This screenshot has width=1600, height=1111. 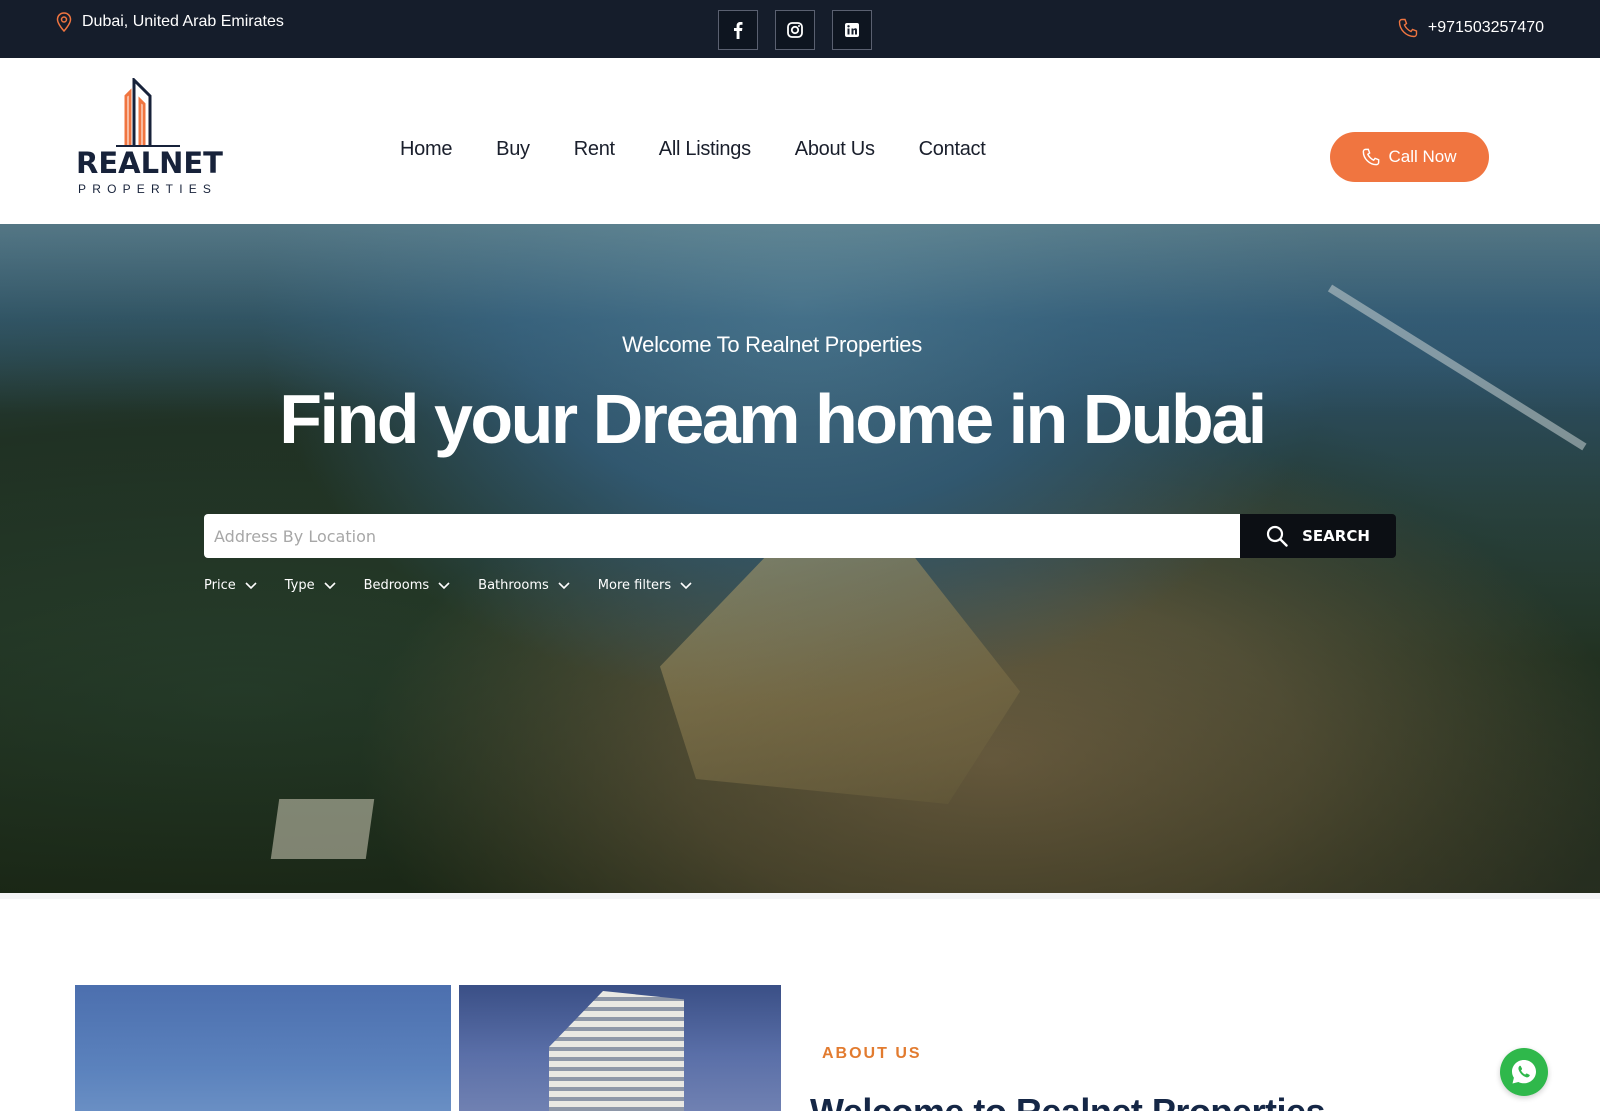 I want to click on call-now-button: Call Now, so click(x=1409, y=157).